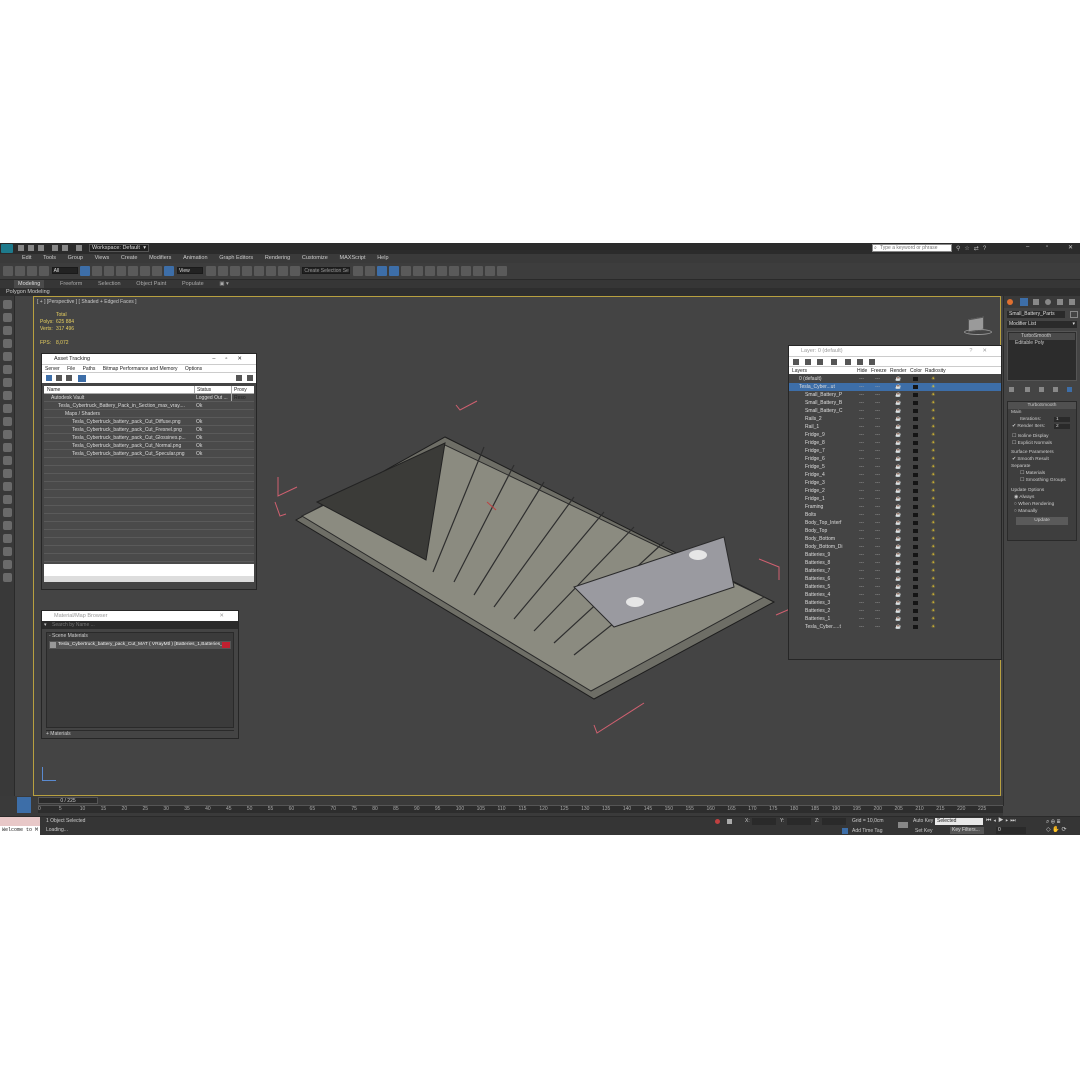 The height and width of the screenshot is (1080, 1080). Describe the element at coordinates (912, 248) in the screenshot. I see `search-input: ⌕` at that location.